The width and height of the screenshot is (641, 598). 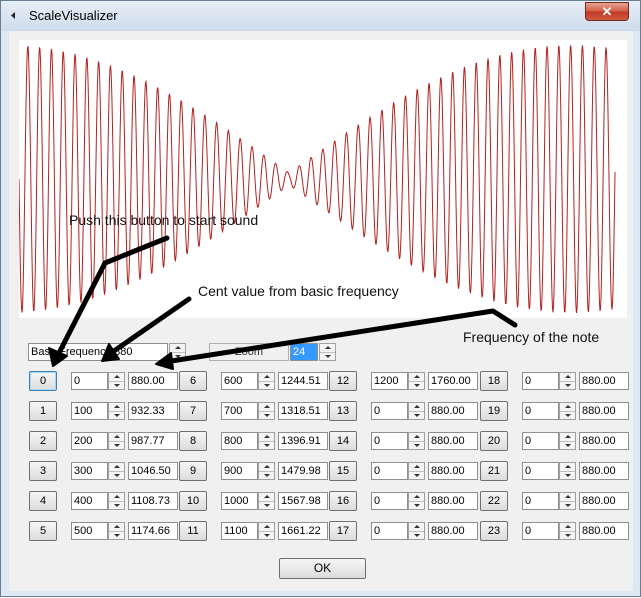 What do you see at coordinates (494, 531) in the screenshot?
I see `note-play-button: 23` at bounding box center [494, 531].